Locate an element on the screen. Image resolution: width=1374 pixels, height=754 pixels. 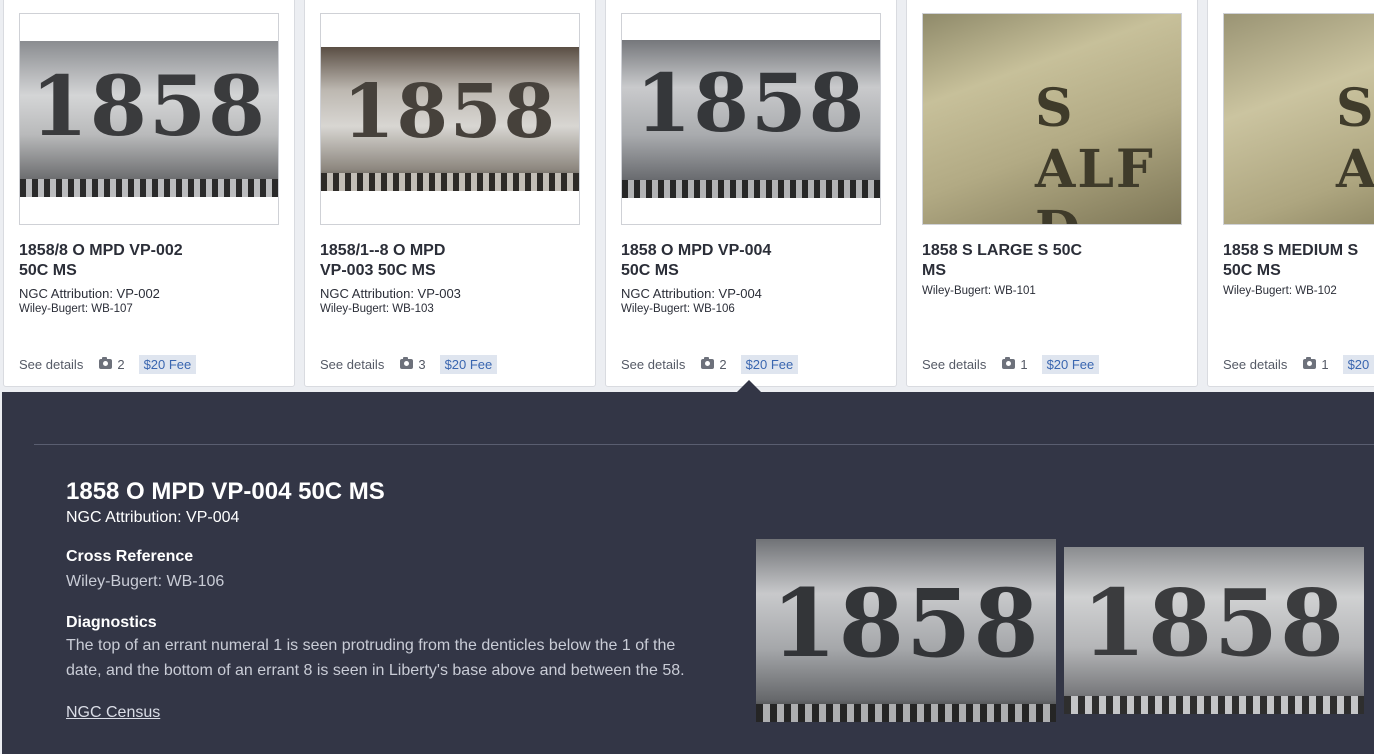
detail-attribution: NGC Attribution: VP-004 is located at coordinates (153, 517).